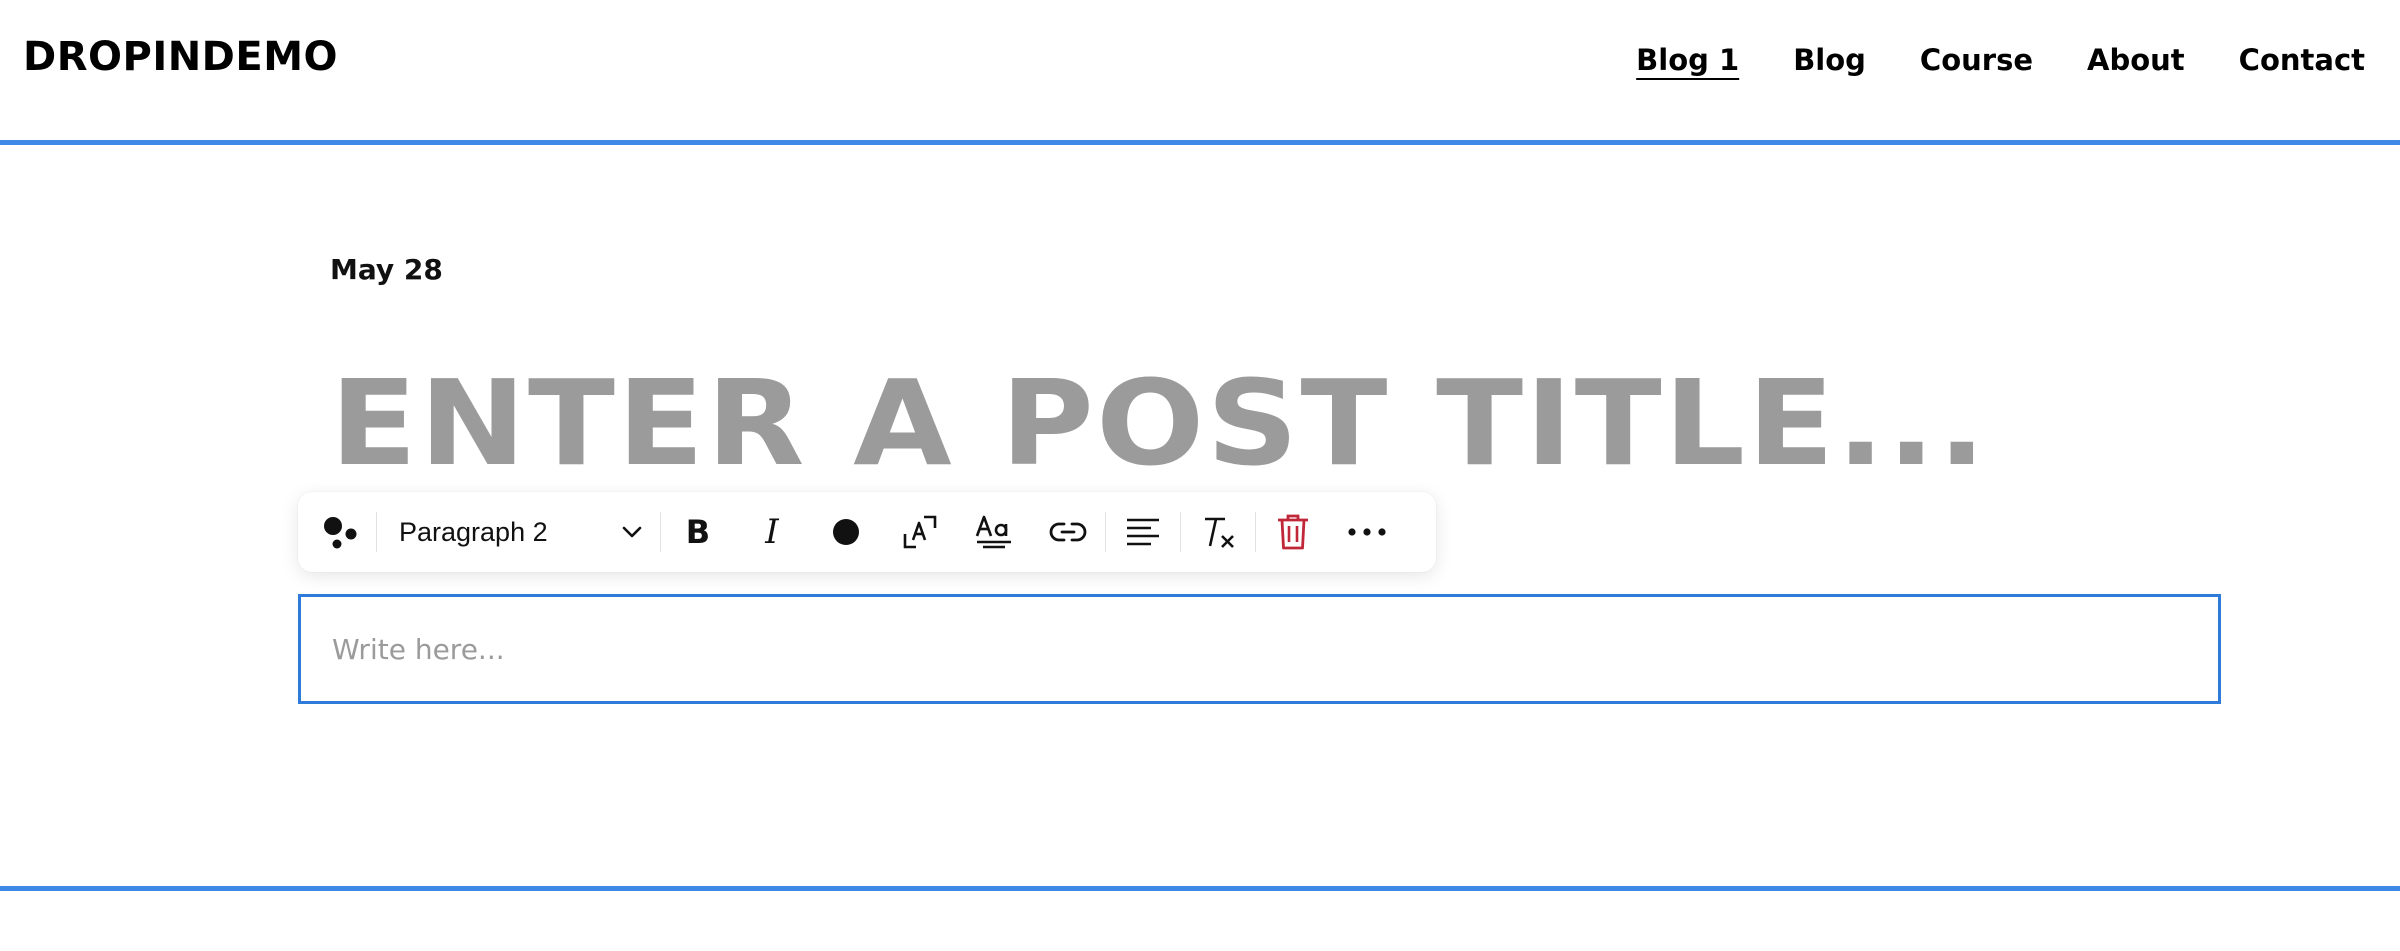  Describe the element at coordinates (180, 57) in the screenshot. I see `site-logo: DROPINDEMO` at that location.